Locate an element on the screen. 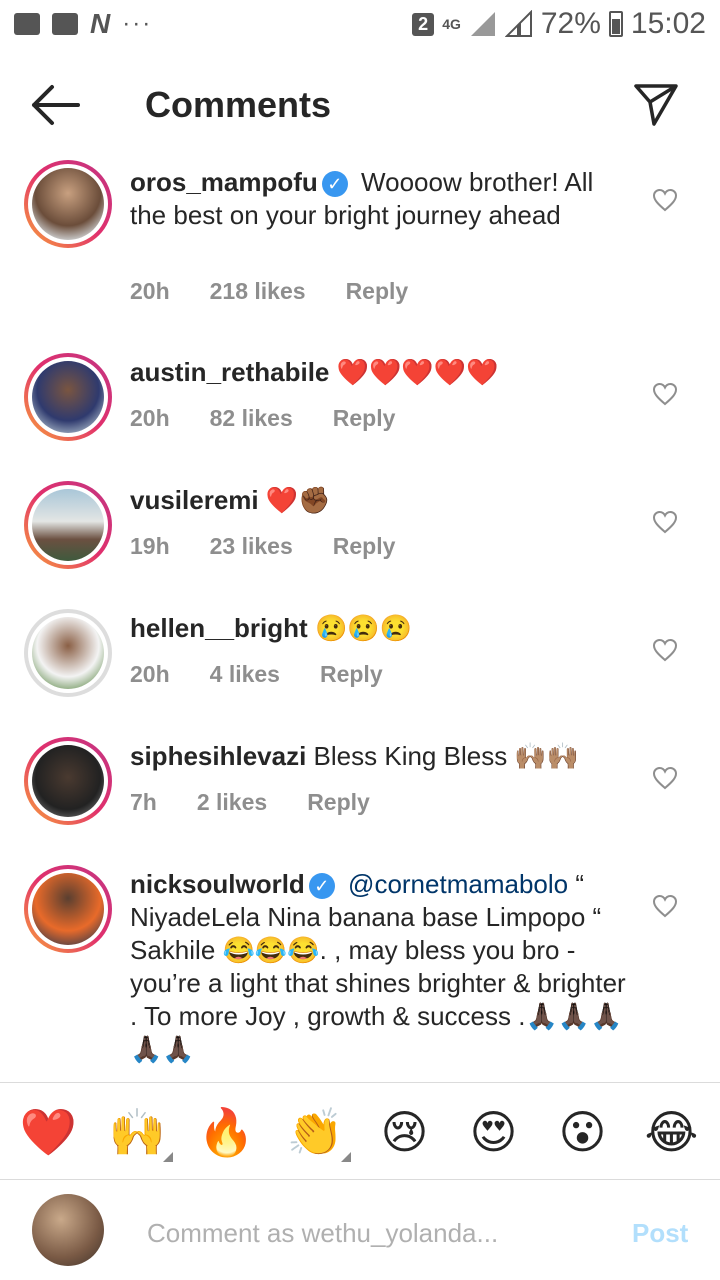 The image size is (720, 1280). comment-username: vusileremi is located at coordinates (194, 500).